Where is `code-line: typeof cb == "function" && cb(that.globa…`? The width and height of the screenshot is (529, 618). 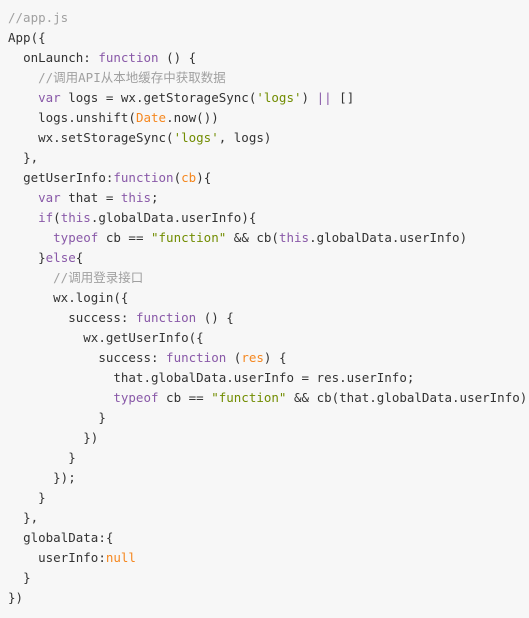
code-line: typeof cb == "function" && cb(that.globa… is located at coordinates (264, 398).